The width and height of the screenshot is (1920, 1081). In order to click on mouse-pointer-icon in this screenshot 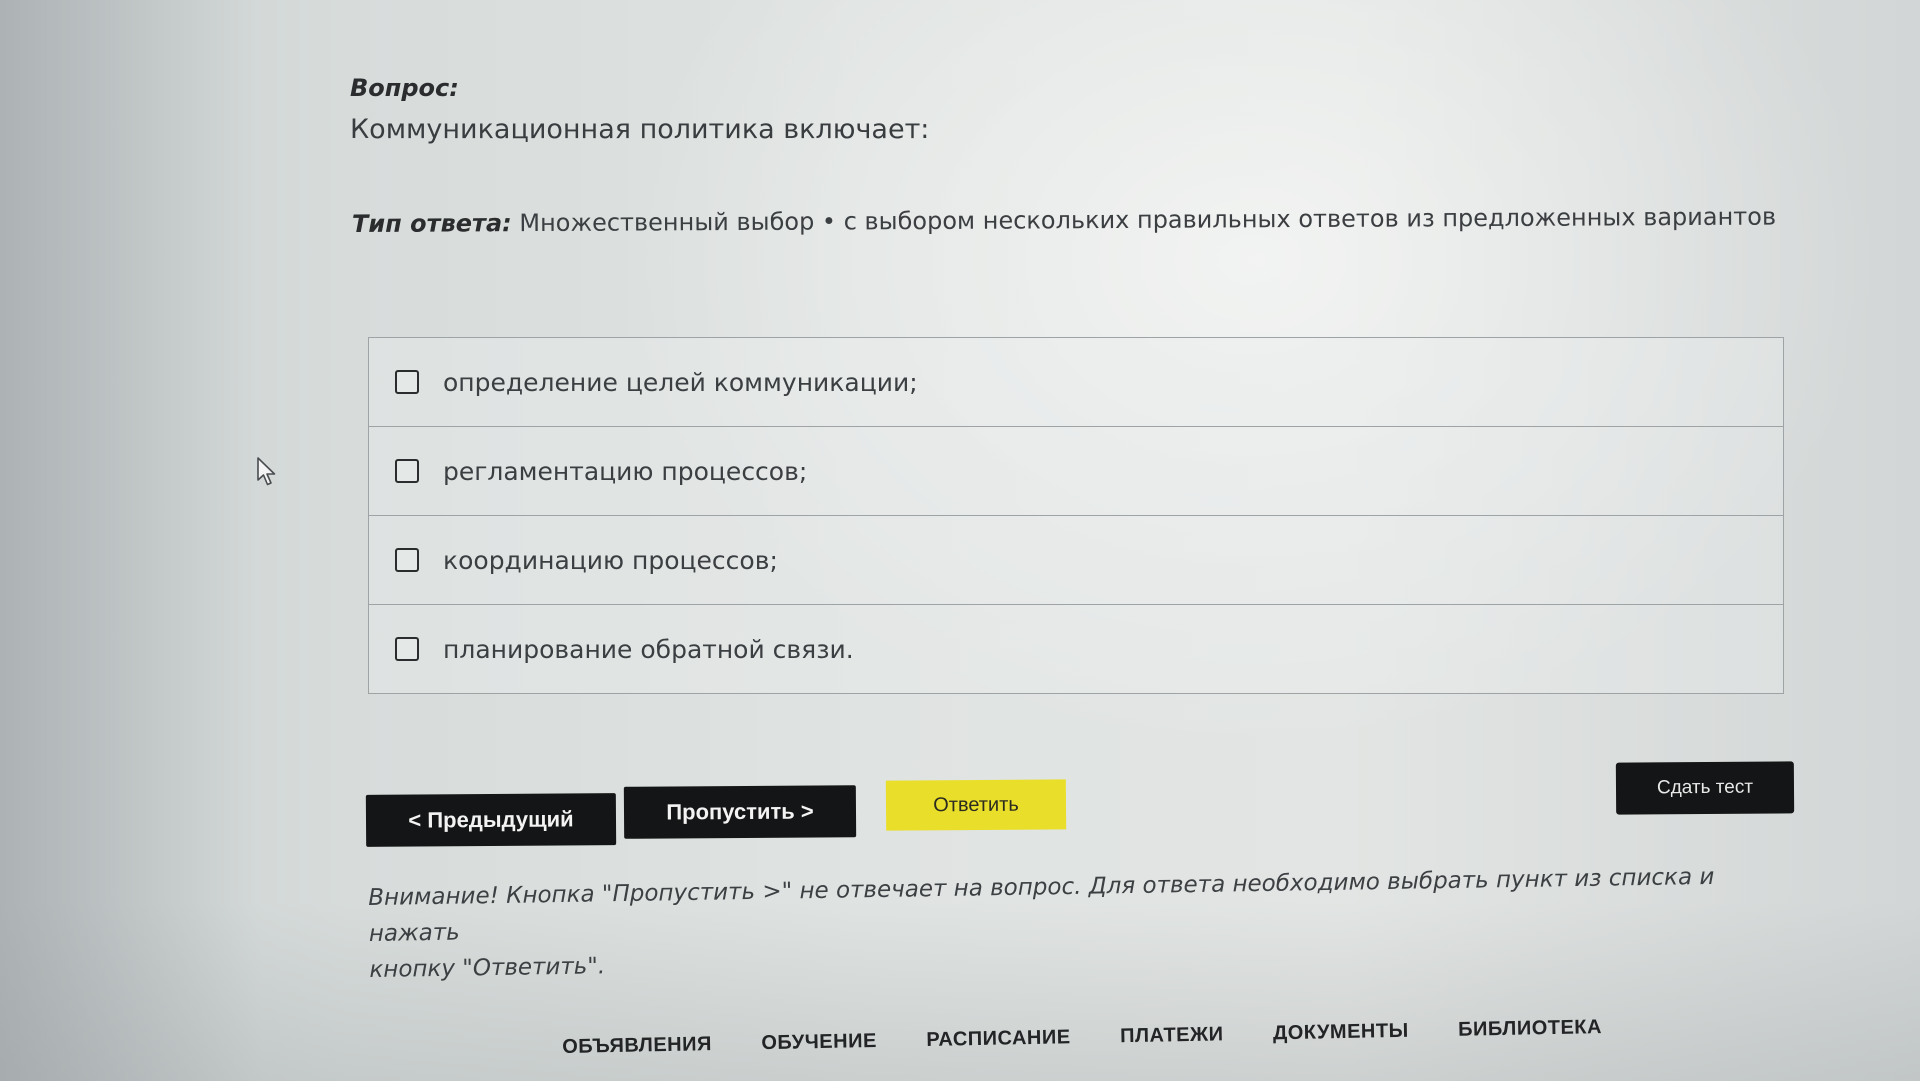, I will do `click(266, 471)`.